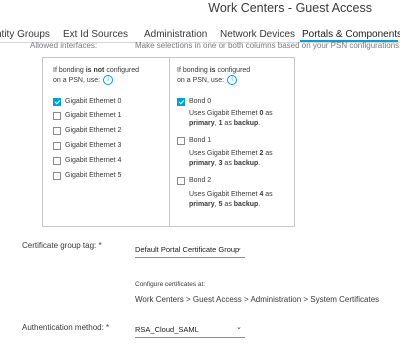  What do you see at coordinates (187, 249) in the screenshot?
I see `certificate-group-select: Default Portal Certificate Group` at bounding box center [187, 249].